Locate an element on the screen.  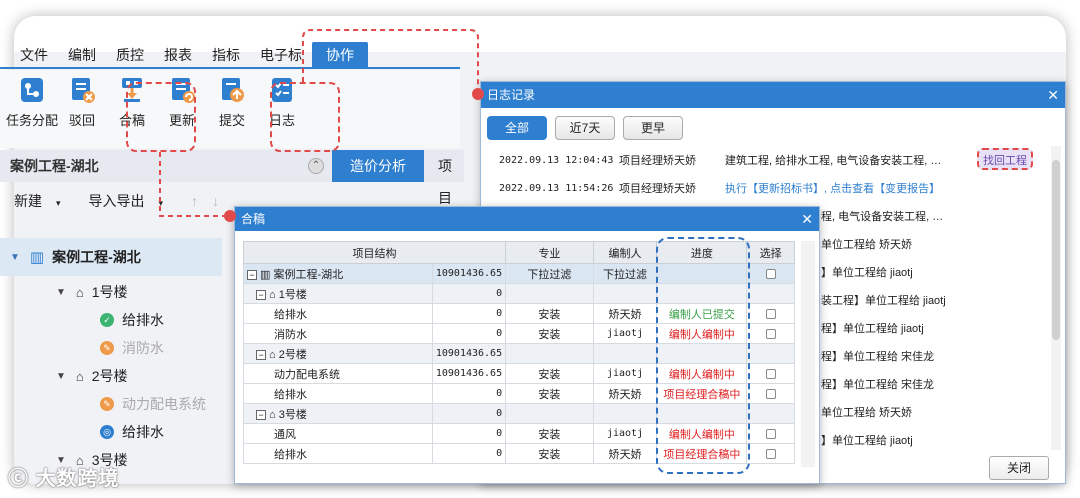
new-menu: 新建 ▾ is located at coordinates (44, 201).